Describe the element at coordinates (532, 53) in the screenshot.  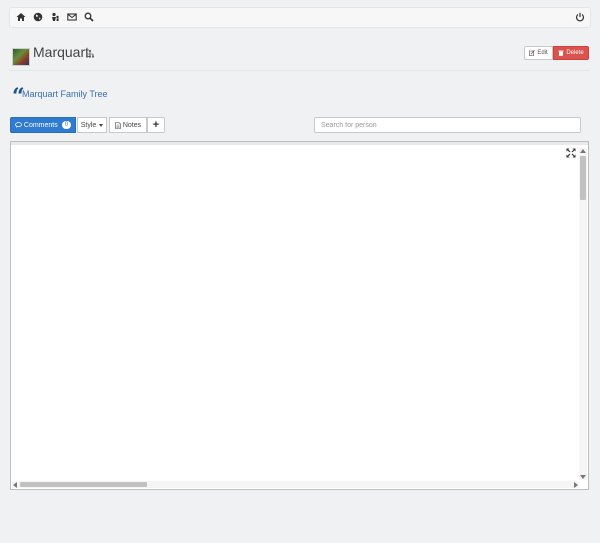
I see `edit-icon` at that location.